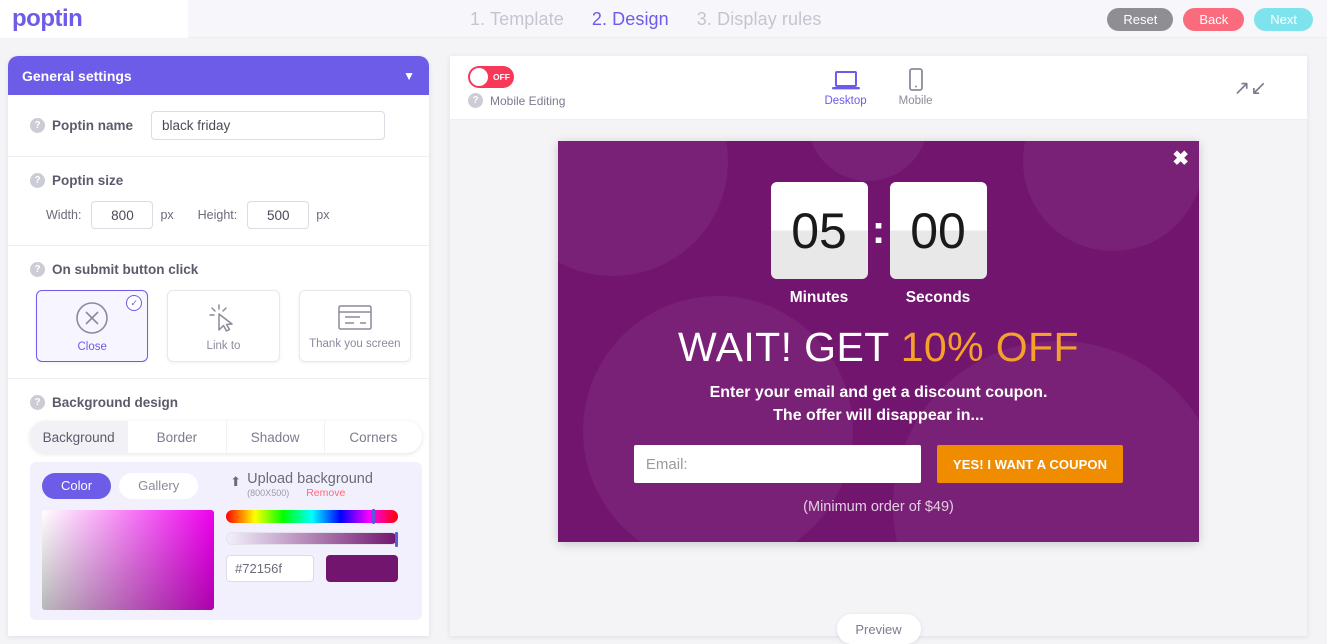 The width and height of the screenshot is (1327, 644). Describe the element at coordinates (396, 540) in the screenshot. I see `alpha-slider-knob` at that location.